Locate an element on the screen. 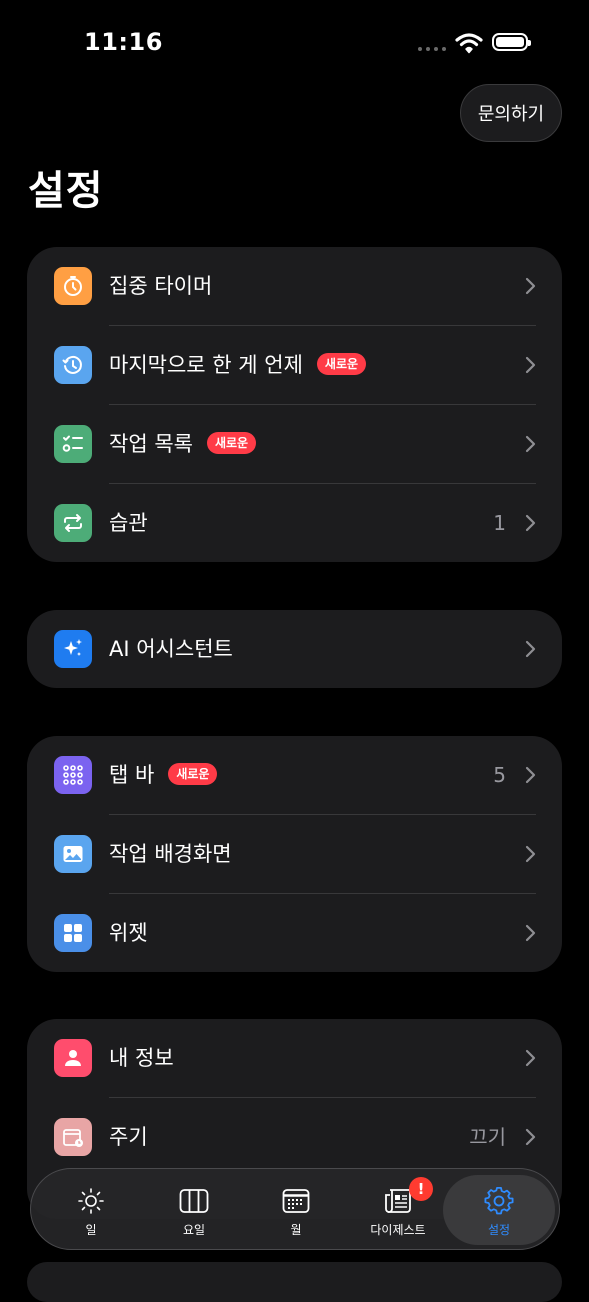 The image size is (589, 1302). calendar-badge-icon is located at coordinates (73, 1137).